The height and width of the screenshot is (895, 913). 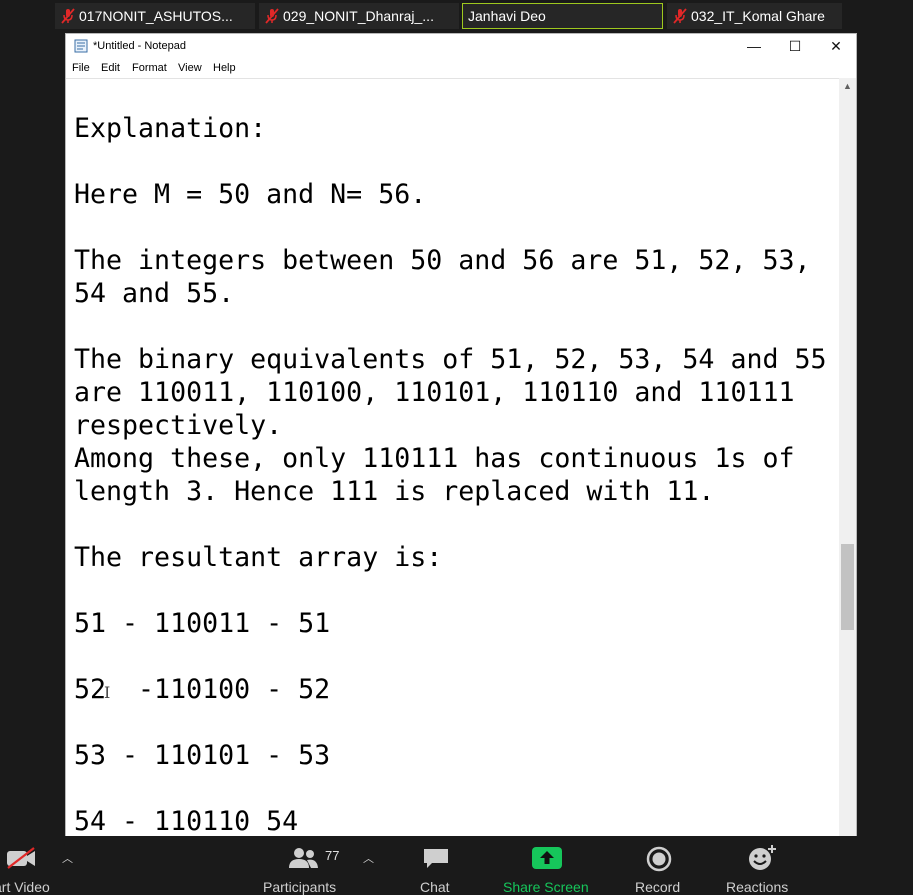 What do you see at coordinates (224, 68) in the screenshot?
I see `menu-help: Help` at bounding box center [224, 68].